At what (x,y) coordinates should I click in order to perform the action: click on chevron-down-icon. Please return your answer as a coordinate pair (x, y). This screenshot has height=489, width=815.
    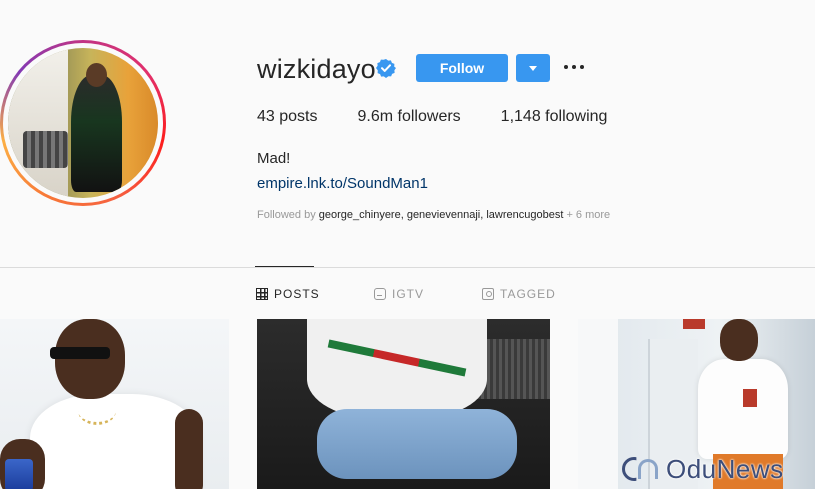
    Looking at the image, I should click on (533, 68).